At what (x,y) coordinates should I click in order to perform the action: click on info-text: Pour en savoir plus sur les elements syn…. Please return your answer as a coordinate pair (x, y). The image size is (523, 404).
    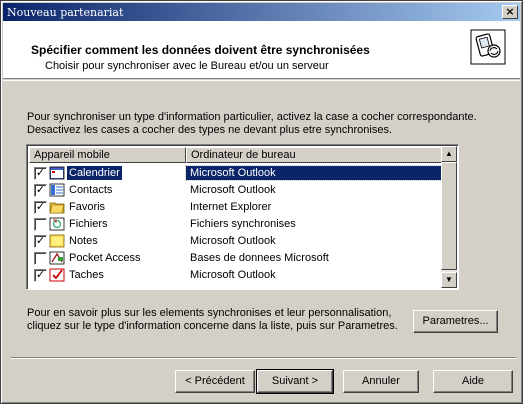
    Looking at the image, I should click on (212, 319).